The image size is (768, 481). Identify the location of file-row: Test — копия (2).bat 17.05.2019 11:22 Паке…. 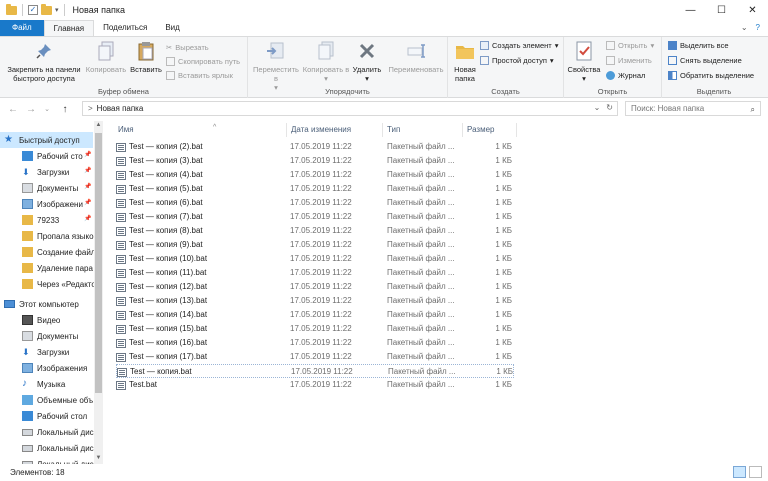
(315, 147).